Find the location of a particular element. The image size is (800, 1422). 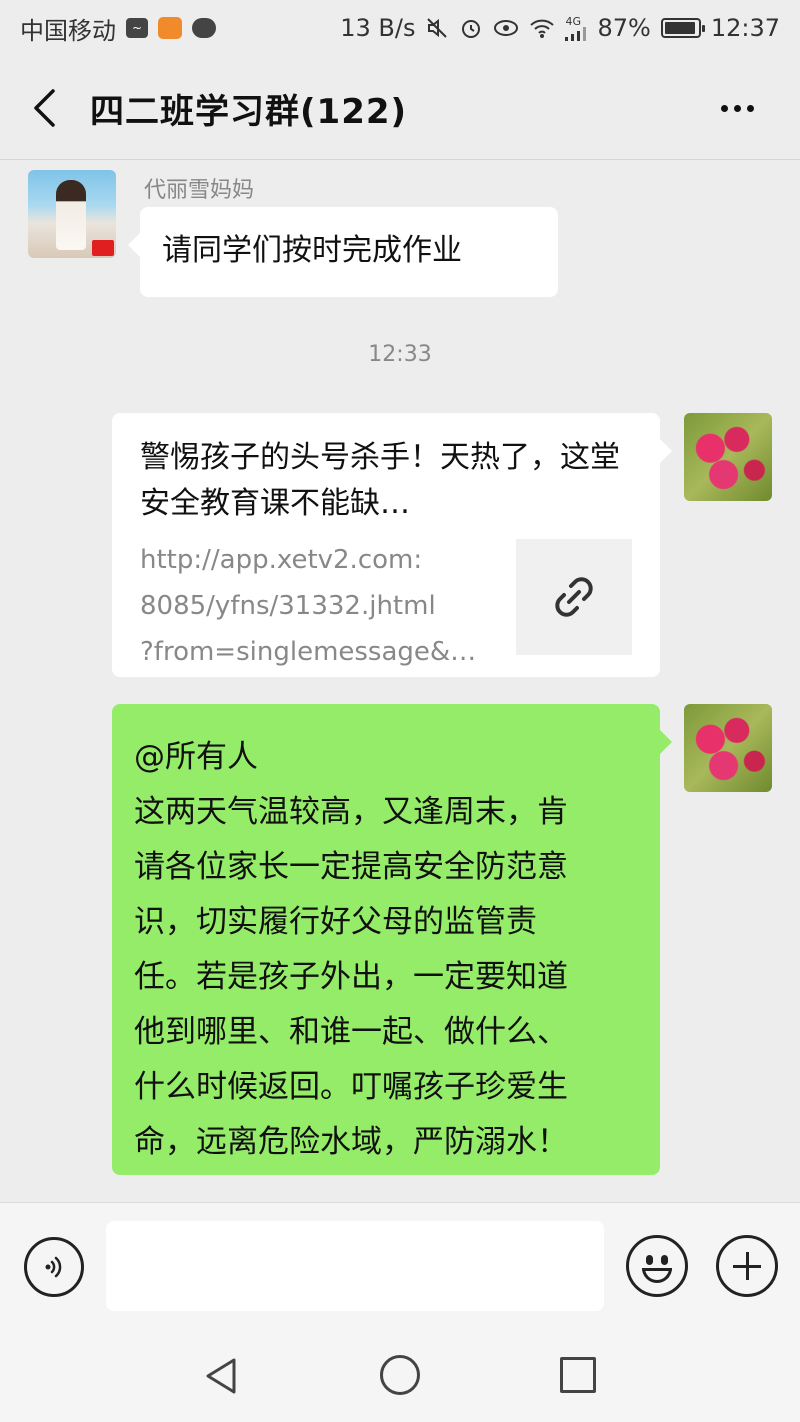

message-line: 命，远离危险水域，严防溺水！ is located at coordinates (351, 1142).